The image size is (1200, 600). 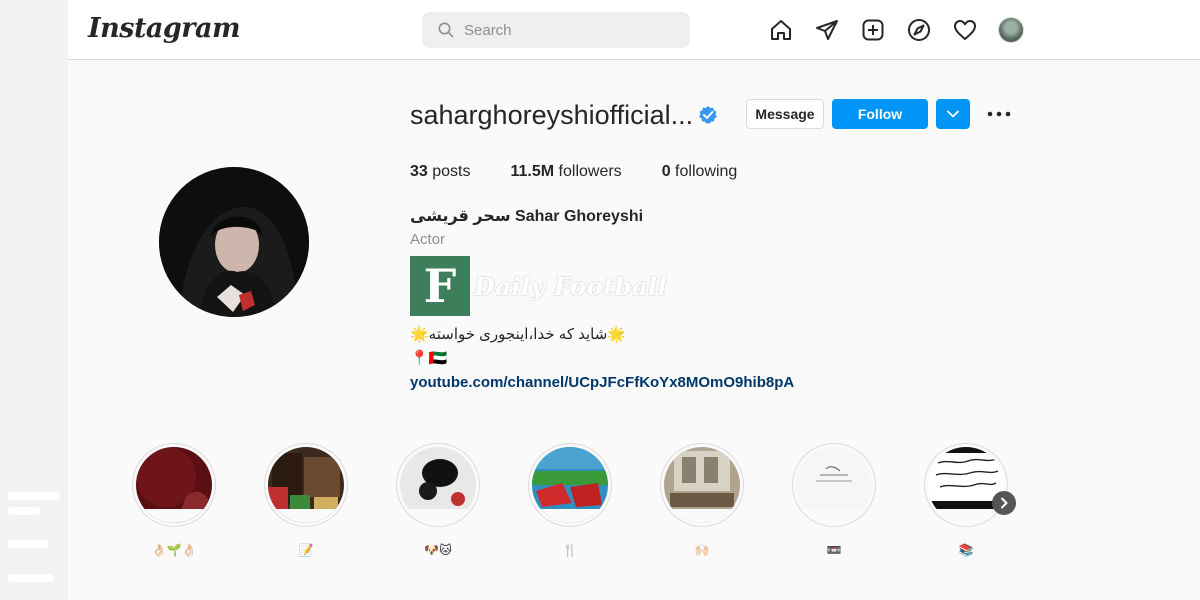 What do you see at coordinates (419, 171) in the screenshot?
I see `posts-number: 33` at bounding box center [419, 171].